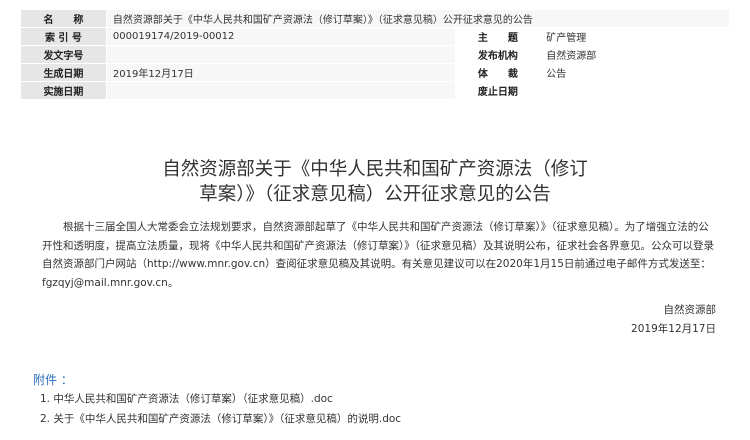 Image resolution: width=750 pixels, height=440 pixels. I want to click on meta-value-publisher: 自然资源部, so click(634, 54).